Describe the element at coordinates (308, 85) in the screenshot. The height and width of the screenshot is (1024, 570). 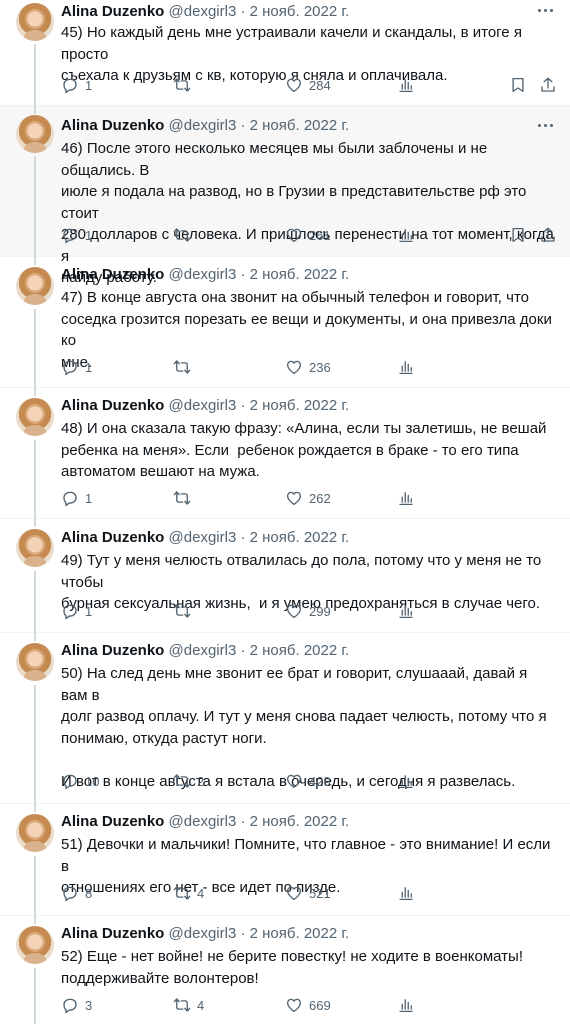
I see `like-button: 284` at that location.